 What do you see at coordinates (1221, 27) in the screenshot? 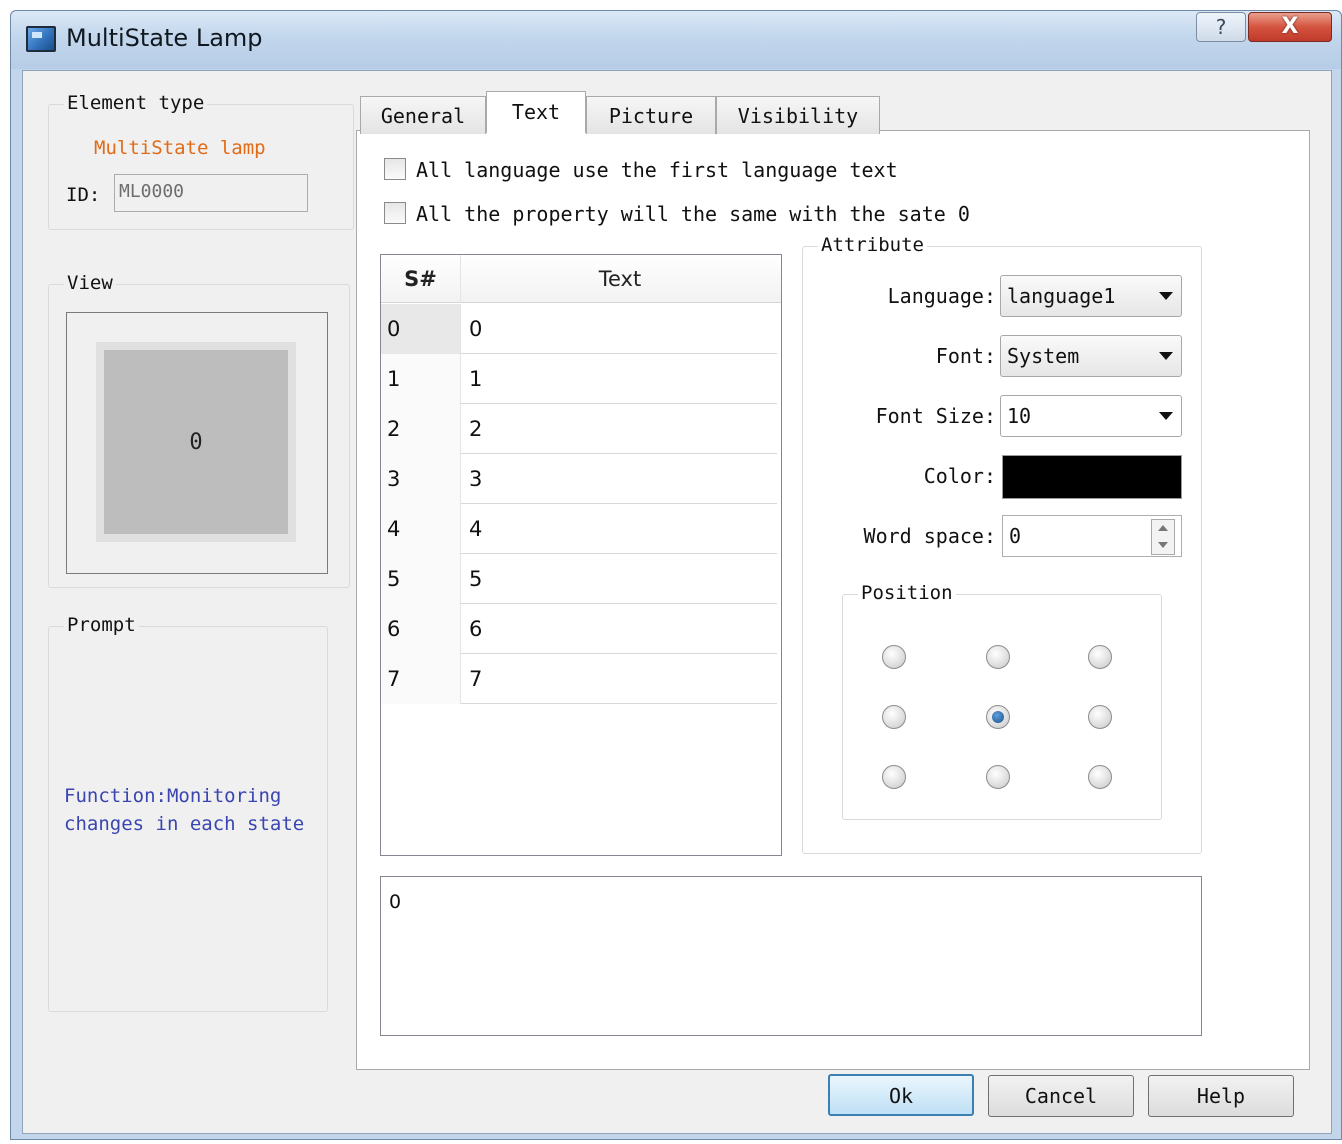
I see `help-title-button: ?` at bounding box center [1221, 27].